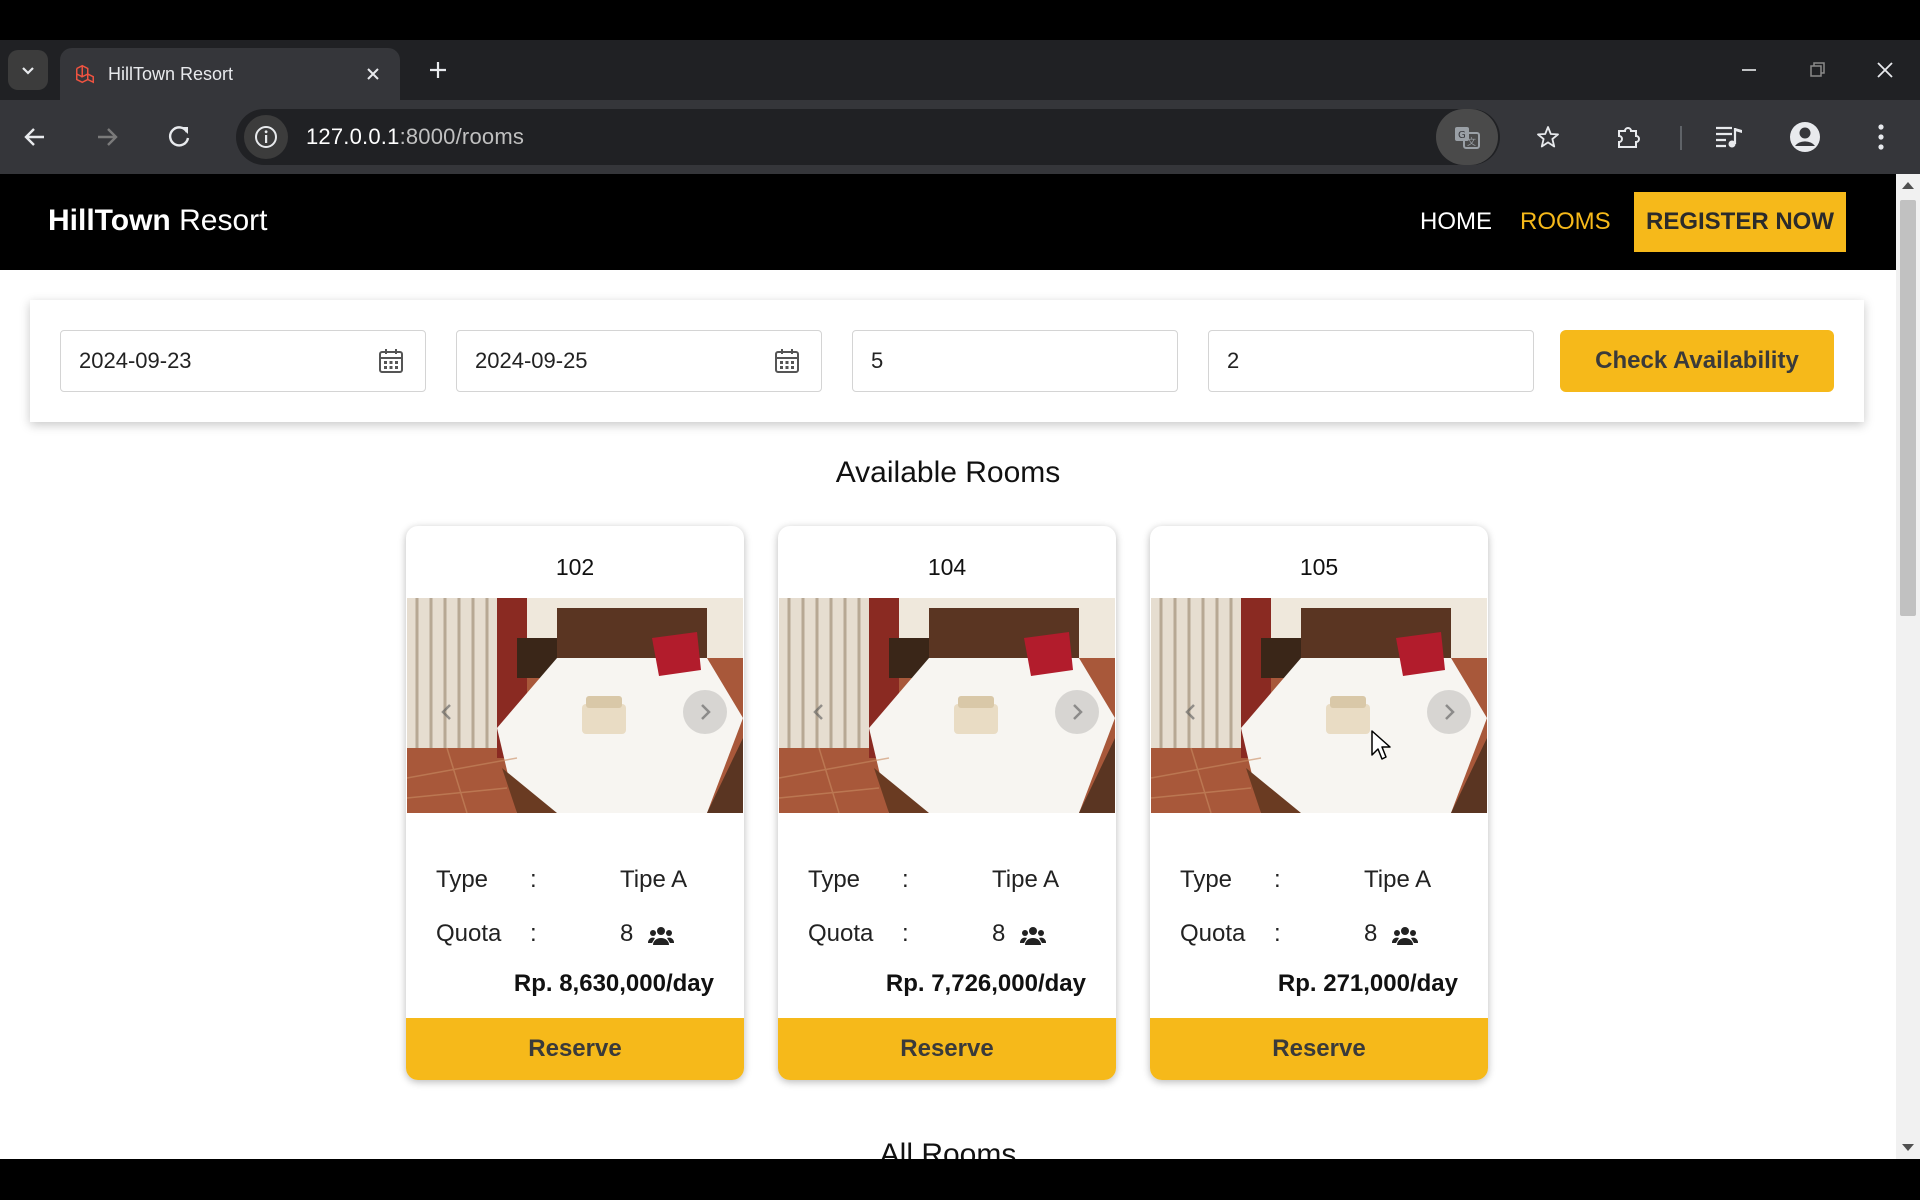 The width and height of the screenshot is (1920, 1200). I want to click on svg-text: G, so click(1462, 135).